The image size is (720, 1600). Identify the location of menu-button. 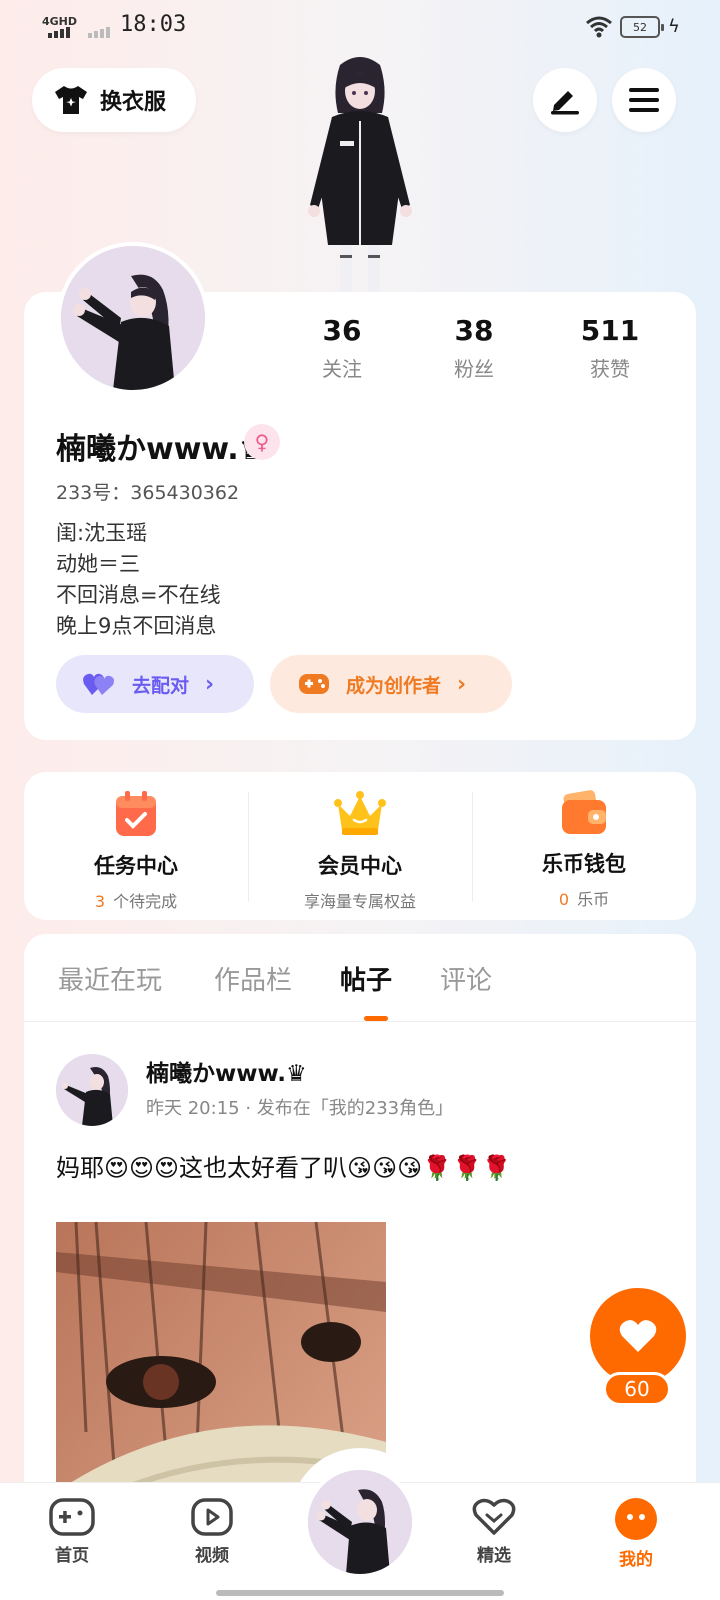
(644, 100).